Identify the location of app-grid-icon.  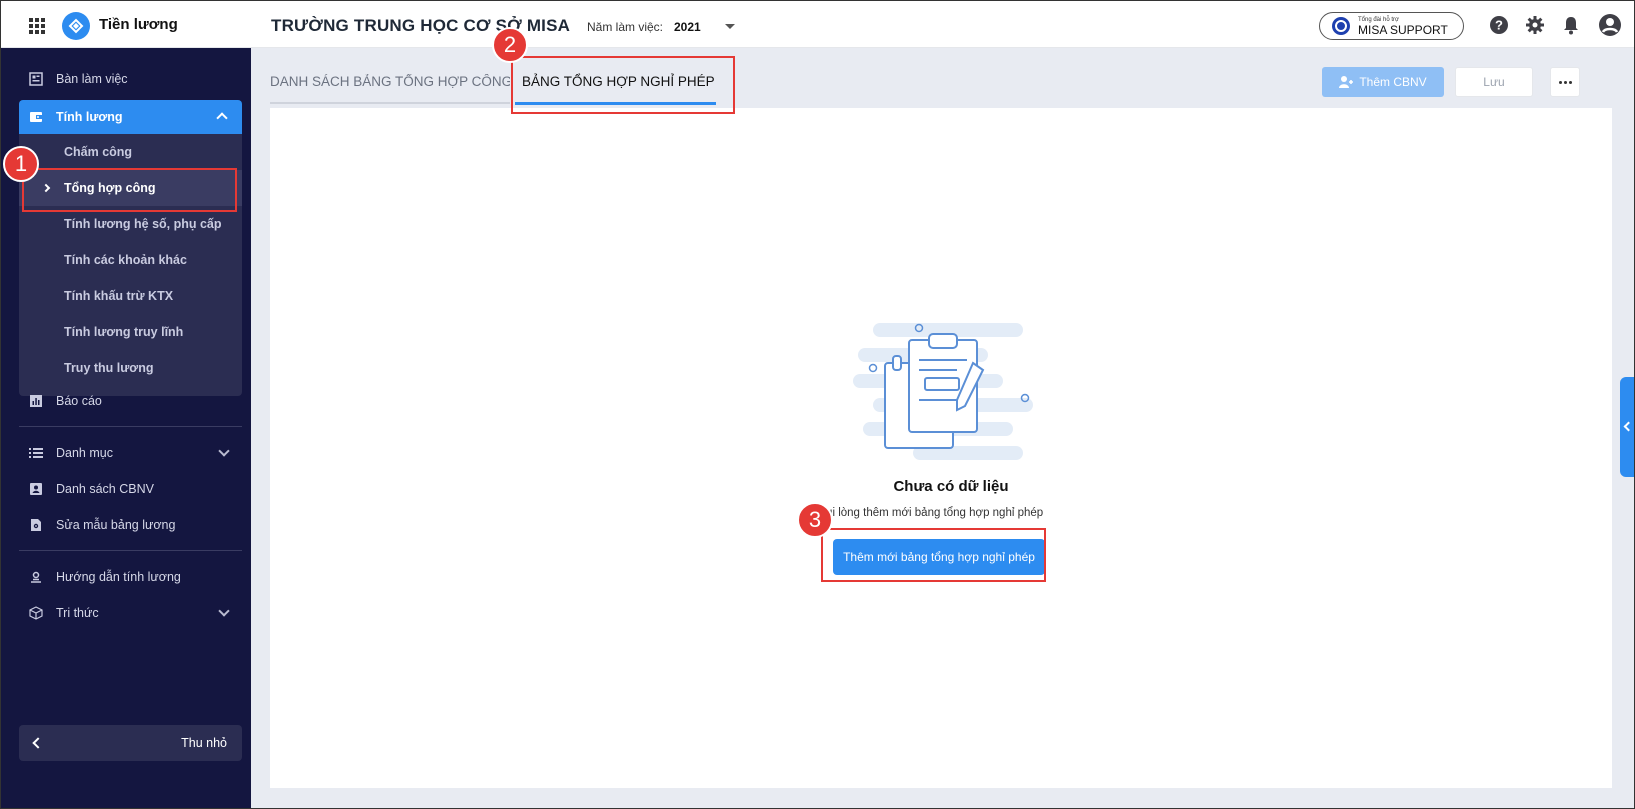
(37, 26).